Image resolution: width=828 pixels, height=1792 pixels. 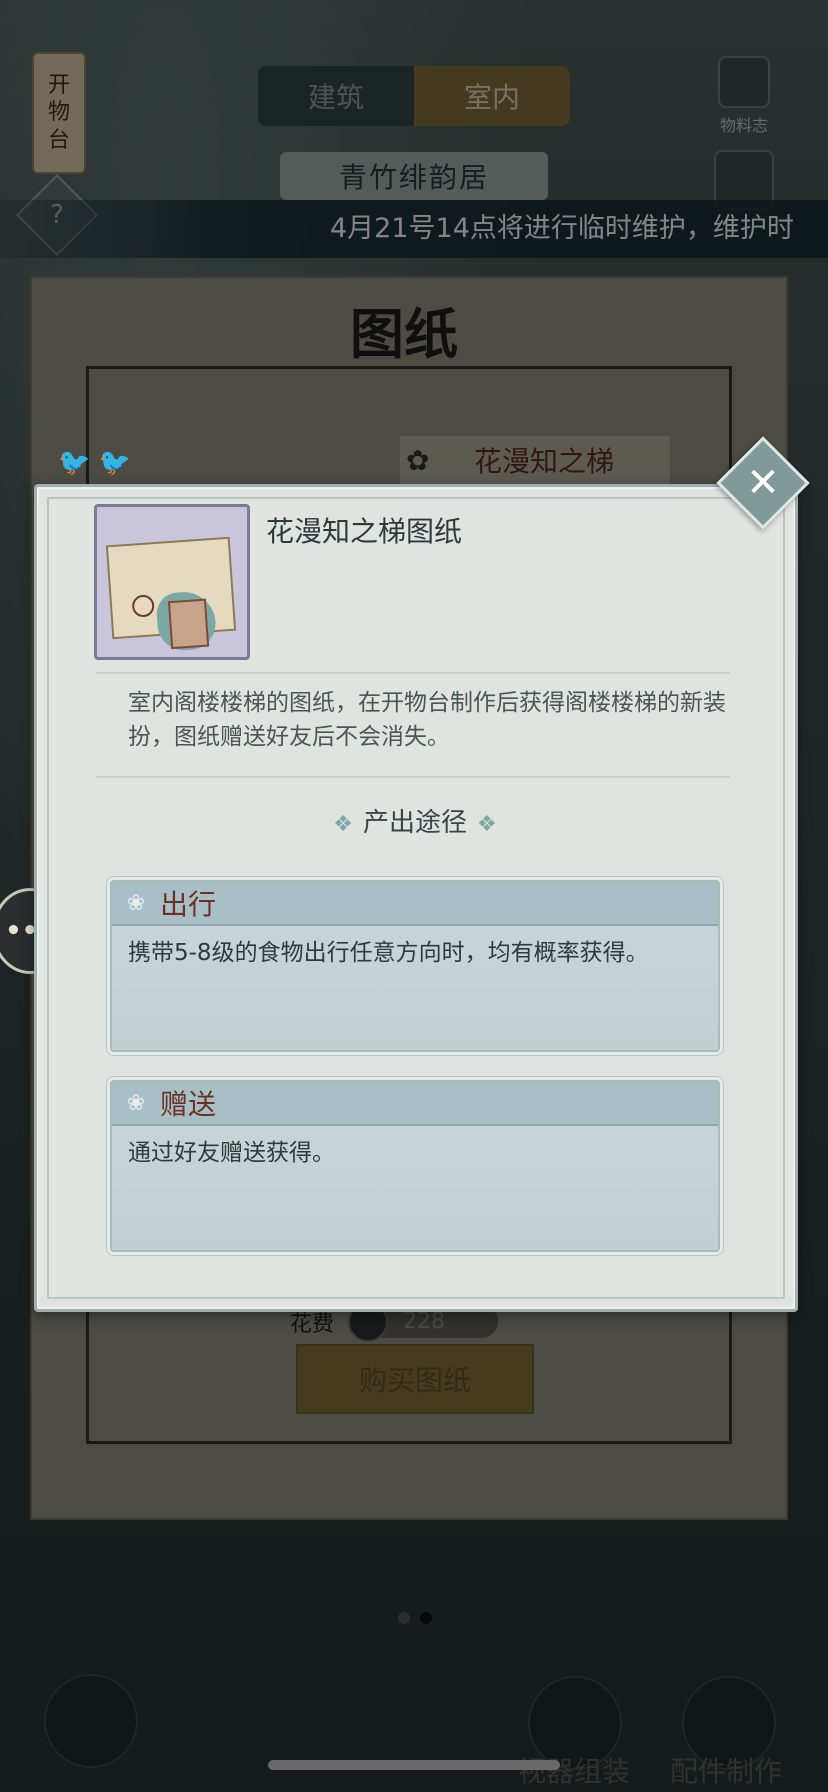 I want to click on route-card-travel: ❀ 出行 携带5-8级的食物出行任意方向时，均有概率获得。, so click(x=415, y=966).